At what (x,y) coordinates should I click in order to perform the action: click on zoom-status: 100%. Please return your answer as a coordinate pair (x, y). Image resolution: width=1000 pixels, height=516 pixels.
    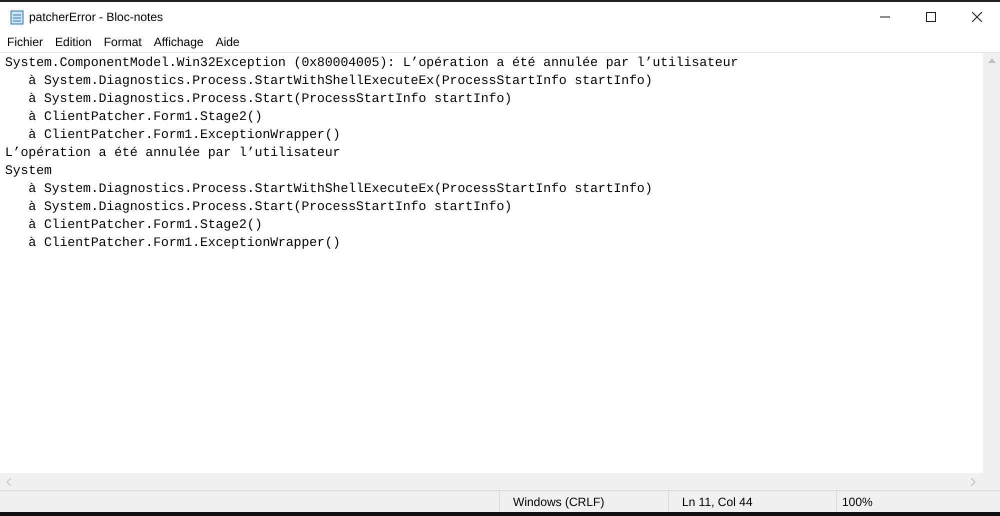
    Looking at the image, I should click on (857, 502).